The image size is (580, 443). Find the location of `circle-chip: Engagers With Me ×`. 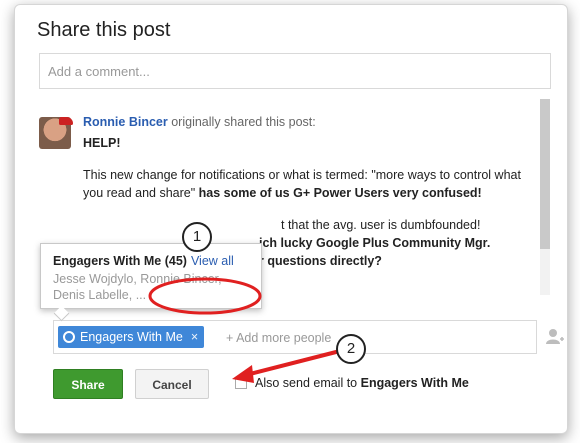

circle-chip: Engagers With Me × is located at coordinates (131, 337).